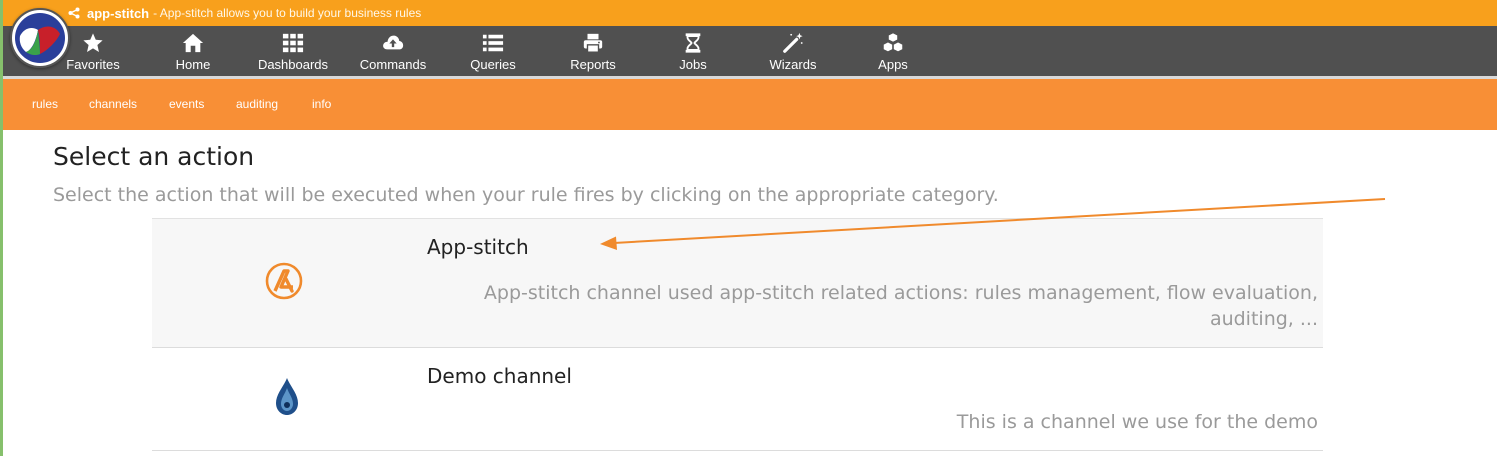  Describe the element at coordinates (693, 43) in the screenshot. I see `hourglass-icon` at that location.